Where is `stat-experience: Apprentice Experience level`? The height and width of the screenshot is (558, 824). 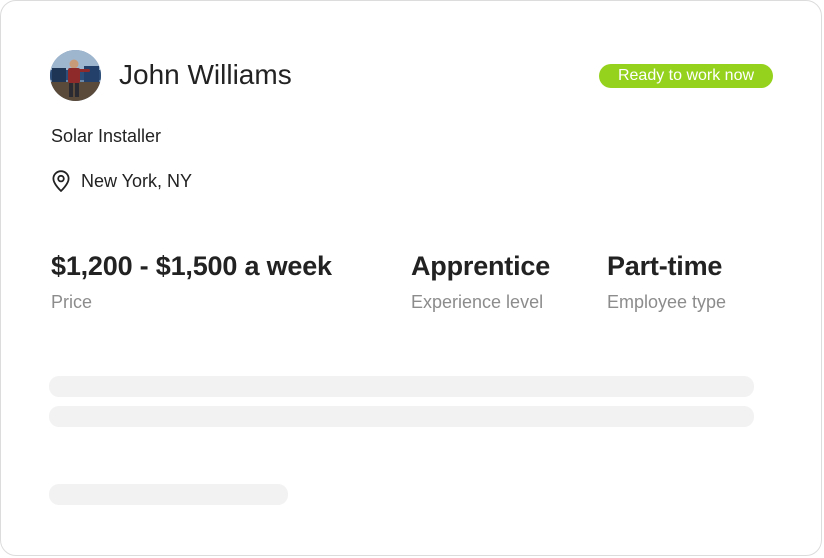 stat-experience: Apprentice Experience level is located at coordinates (480, 281).